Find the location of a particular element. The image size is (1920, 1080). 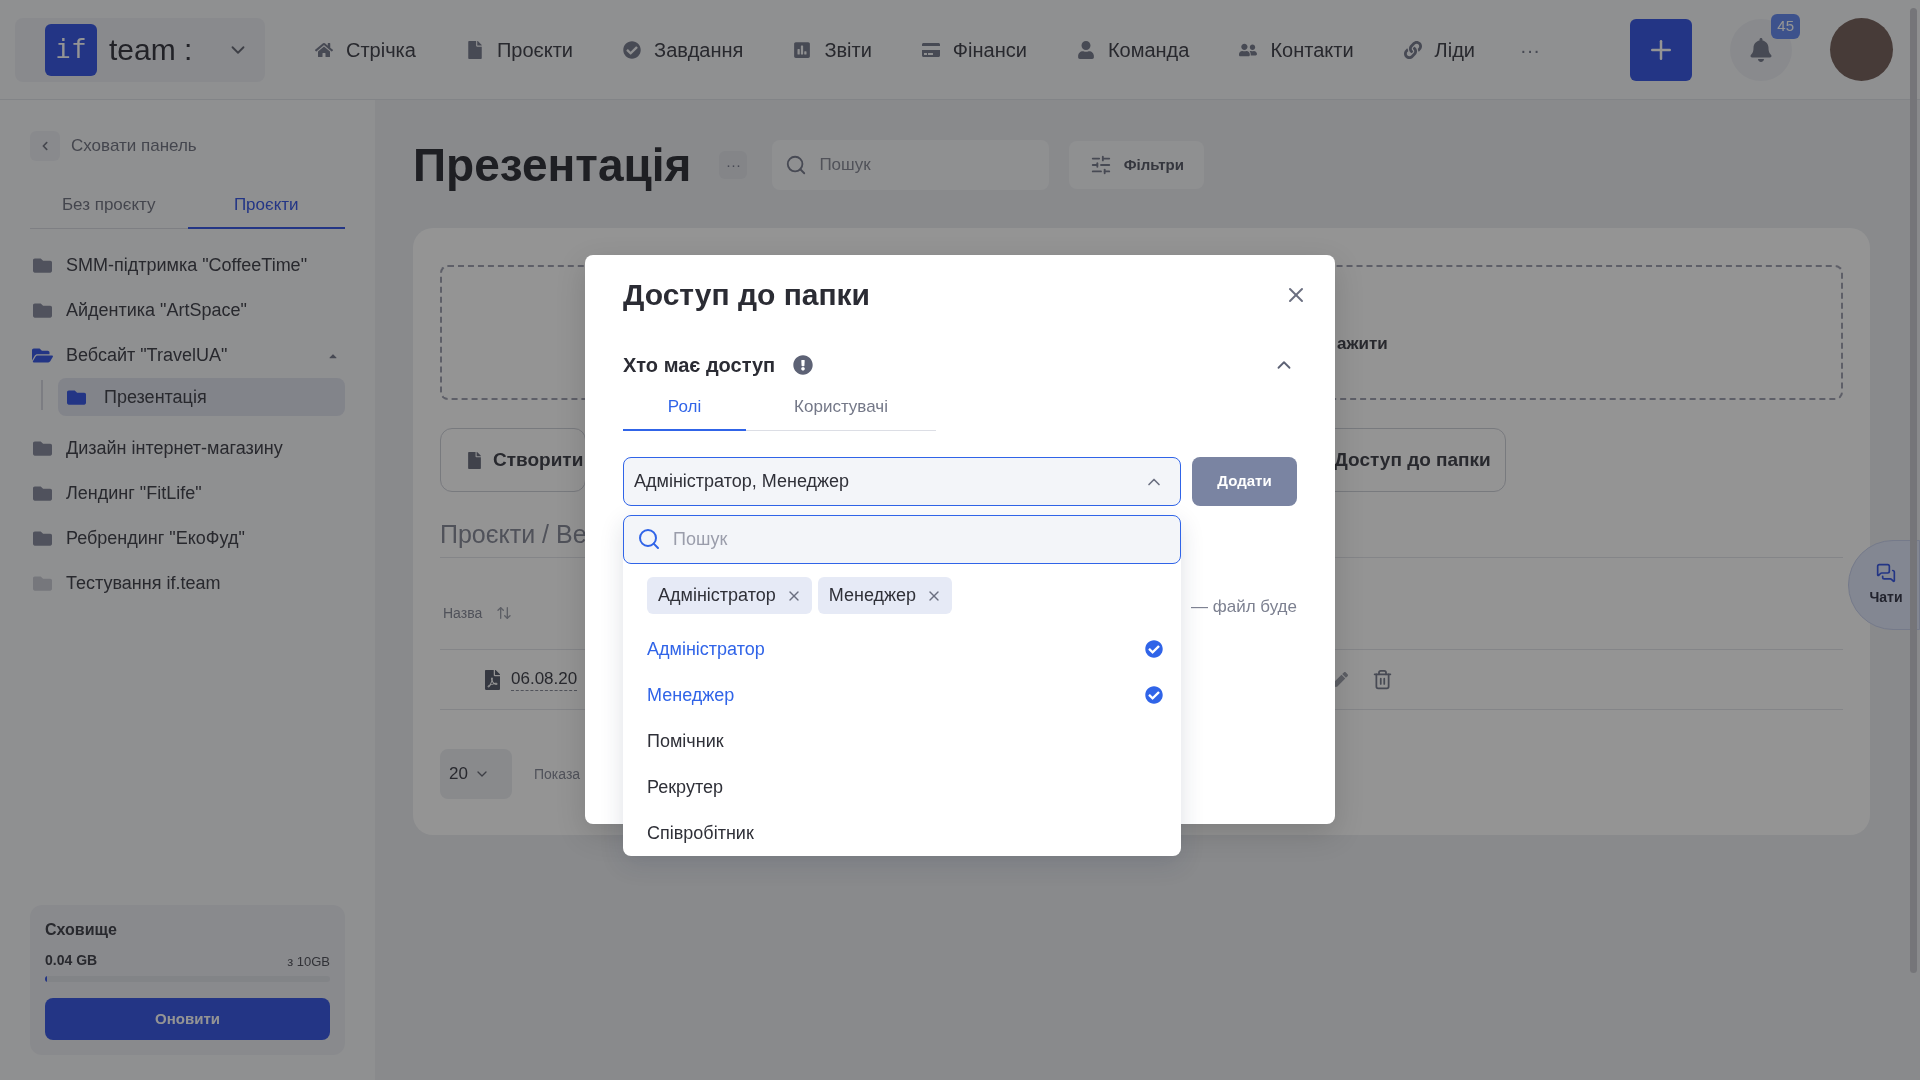

role-option: Співробітник is located at coordinates (902, 833).